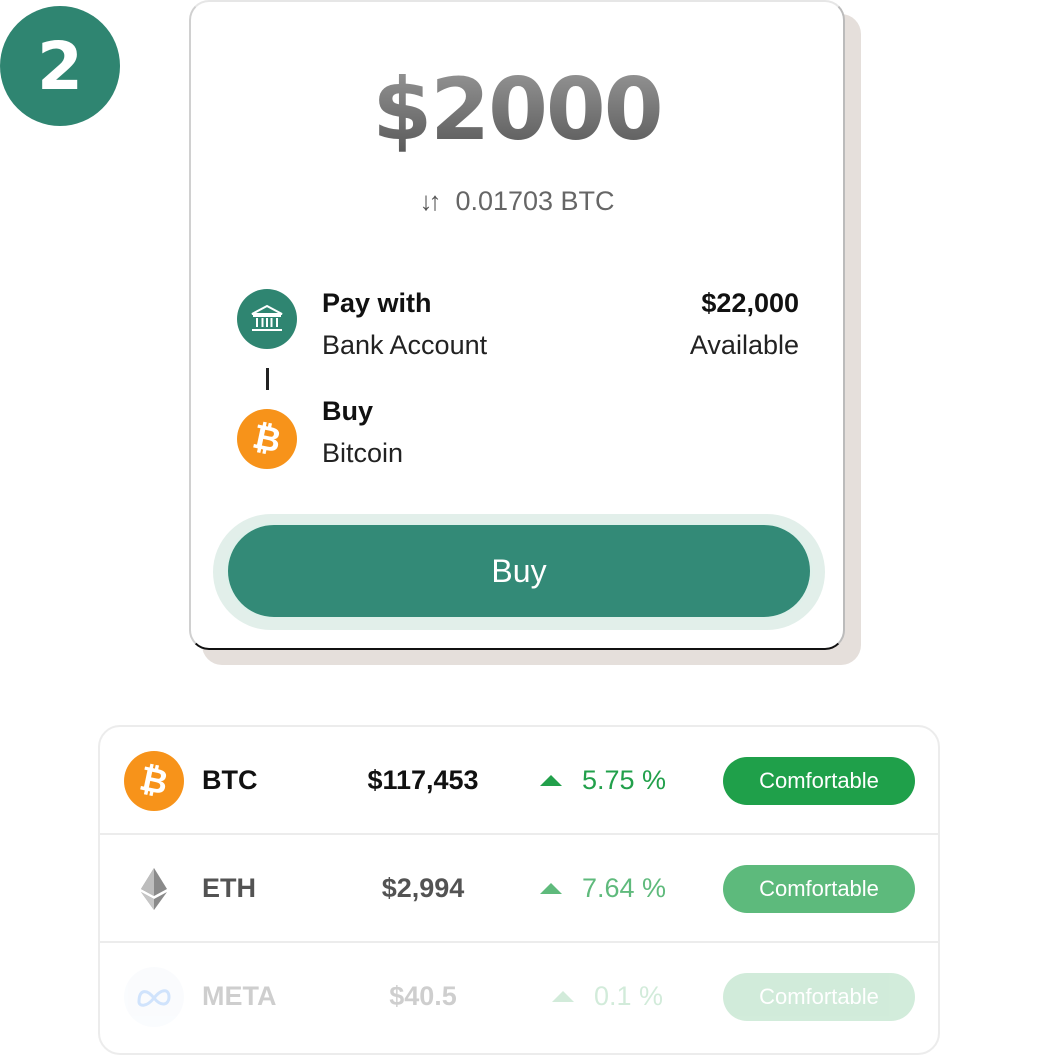 This screenshot has width=1038, height=1055. What do you see at coordinates (229, 888) in the screenshot?
I see `asset-symbol: ETH` at bounding box center [229, 888].